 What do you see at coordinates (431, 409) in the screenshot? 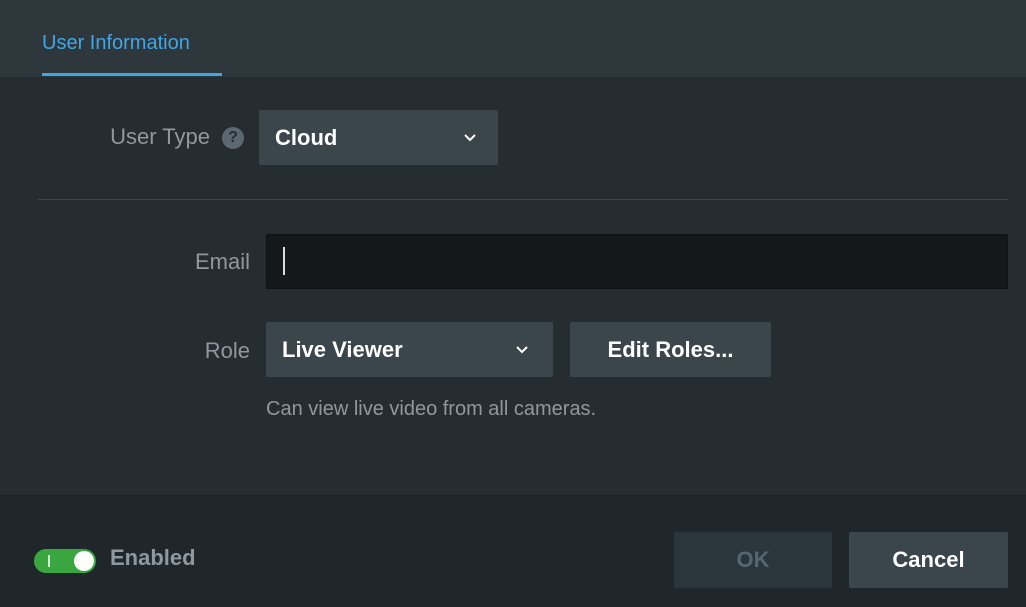
I see `role-description: Can view live video from all cameras.` at bounding box center [431, 409].